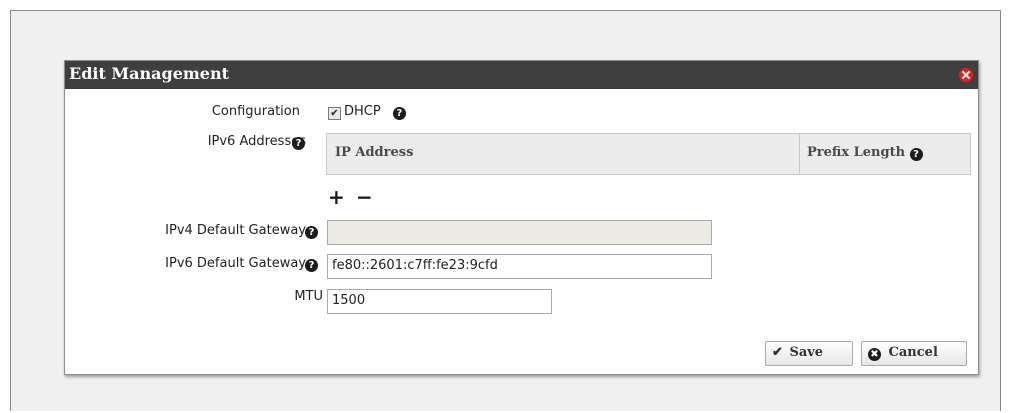  What do you see at coordinates (439, 301) in the screenshot?
I see `mtu-field: 1500` at bounding box center [439, 301].